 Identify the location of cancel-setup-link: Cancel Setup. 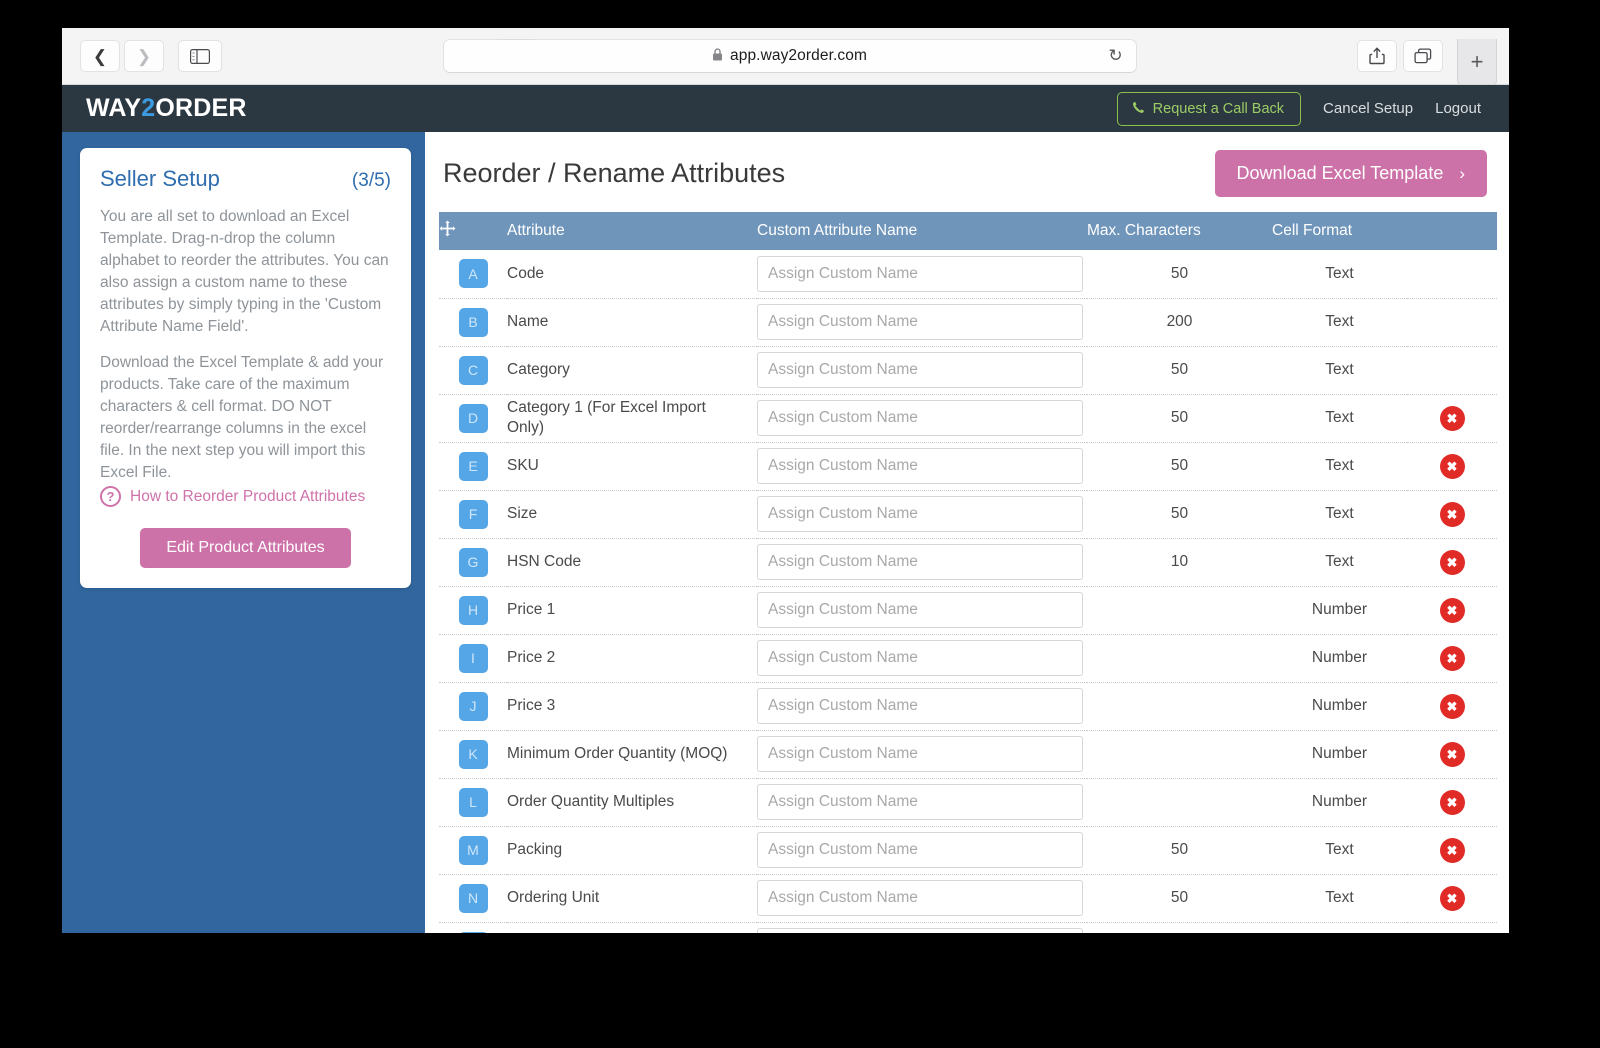
(1368, 108).